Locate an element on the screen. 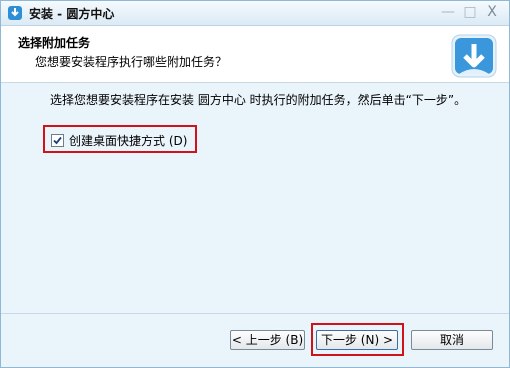 The width and height of the screenshot is (510, 368). footer-divider is located at coordinates (255, 313).